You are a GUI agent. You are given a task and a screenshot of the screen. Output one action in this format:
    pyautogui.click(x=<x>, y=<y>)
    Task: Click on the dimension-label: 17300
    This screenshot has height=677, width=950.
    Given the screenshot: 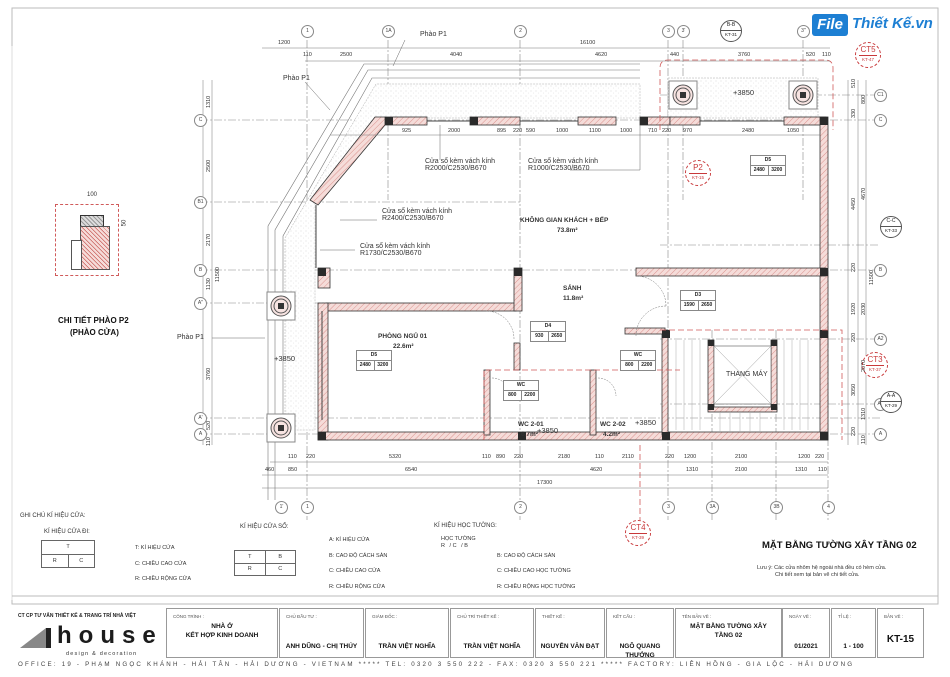 What is the action you would take?
    pyautogui.click(x=545, y=483)
    